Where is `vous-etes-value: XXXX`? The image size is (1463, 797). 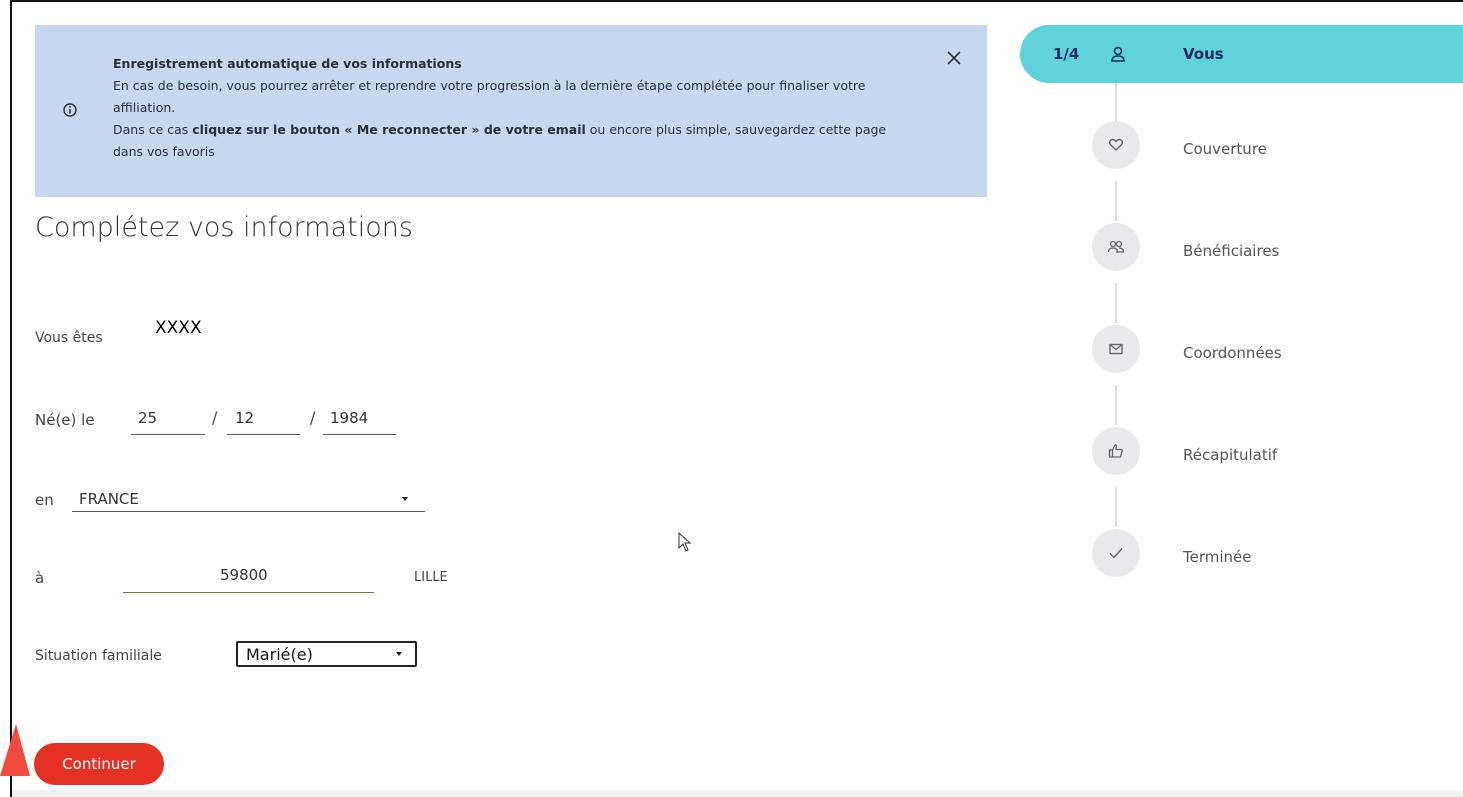 vous-etes-value: XXXX is located at coordinates (178, 328).